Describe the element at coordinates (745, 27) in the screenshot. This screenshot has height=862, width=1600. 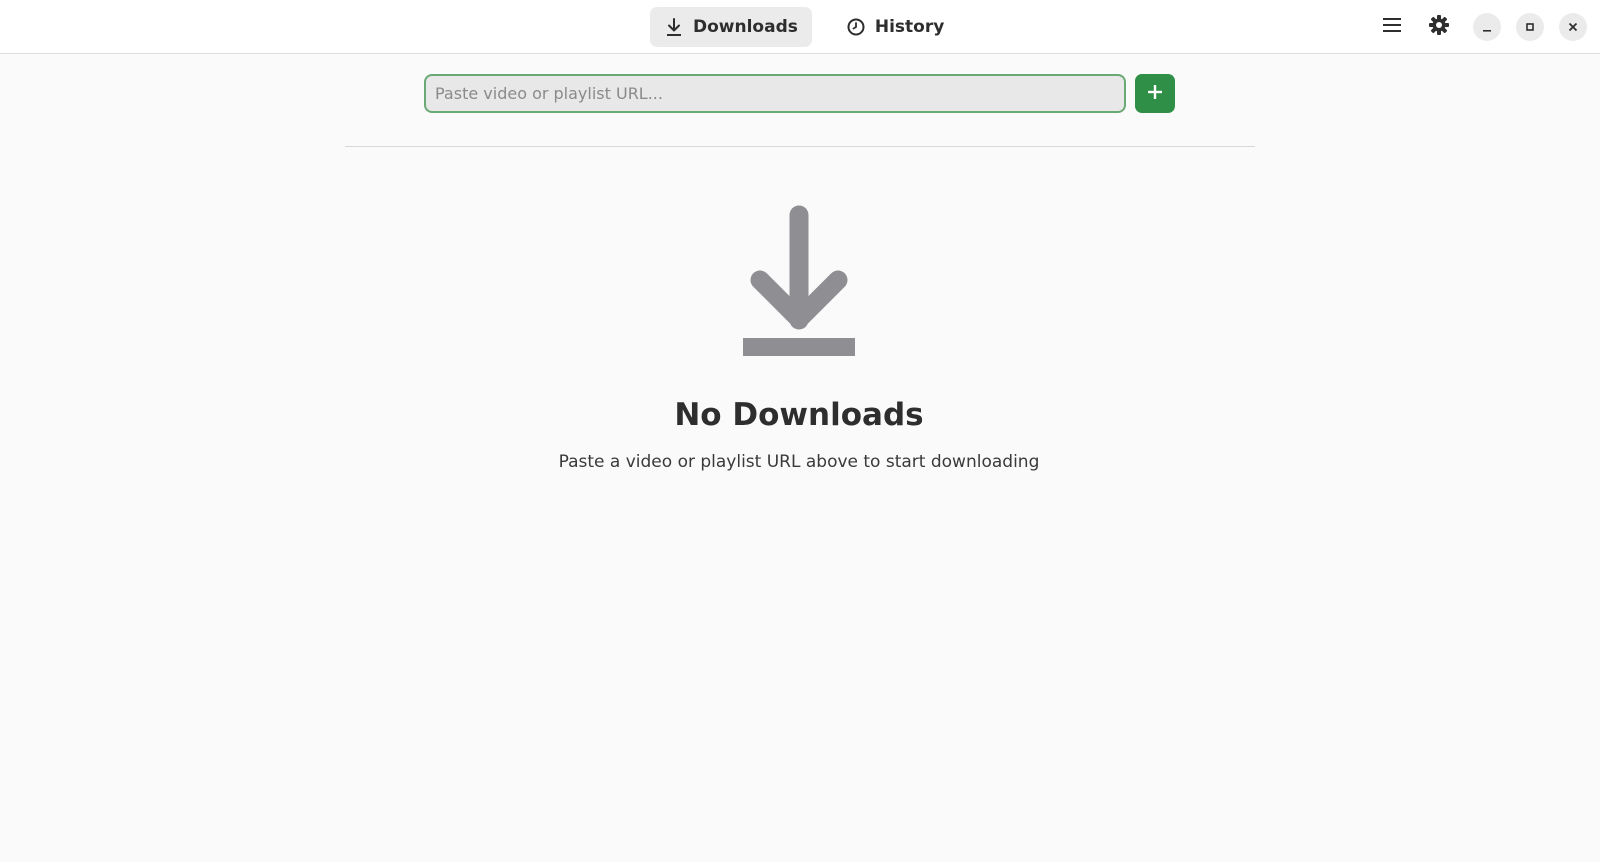
I see `tab-downloads-label: Downloads` at that location.